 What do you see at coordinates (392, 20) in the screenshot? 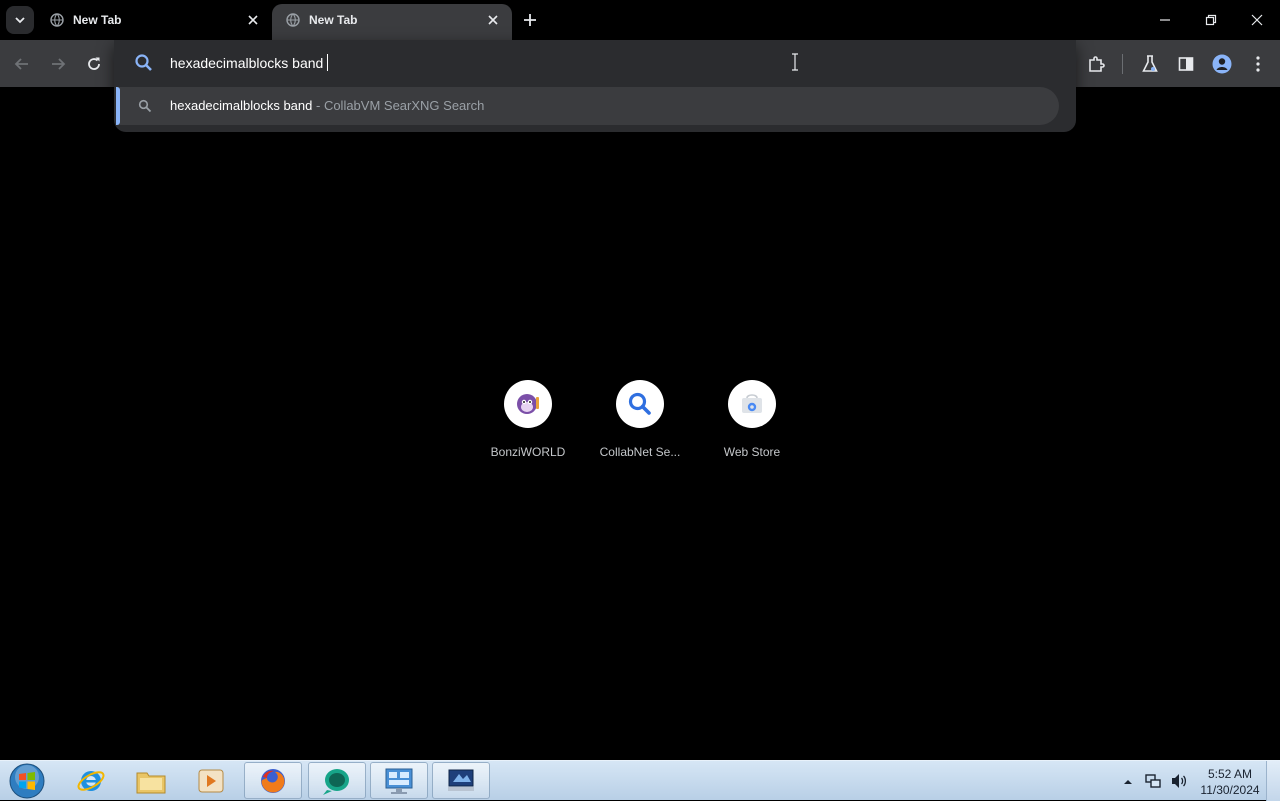
I see `tab-new-tab-2: New Tab` at bounding box center [392, 20].